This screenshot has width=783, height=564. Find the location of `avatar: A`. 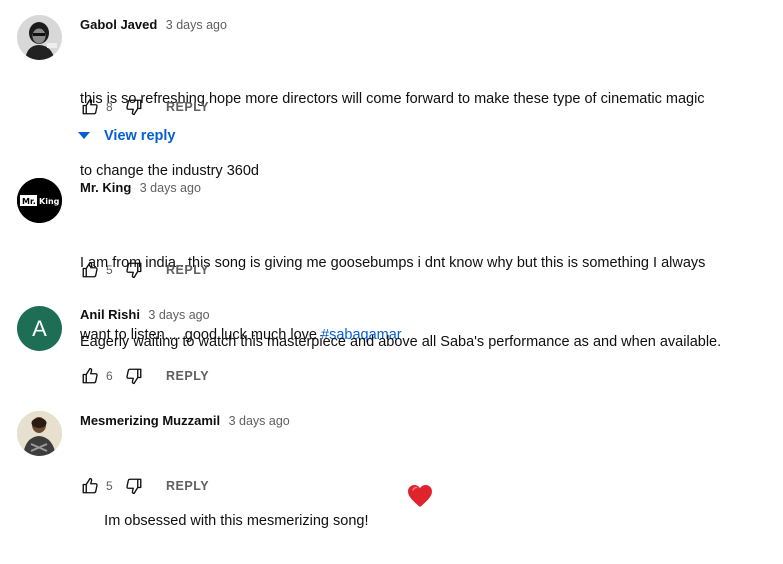

avatar: A is located at coordinates (39, 328).